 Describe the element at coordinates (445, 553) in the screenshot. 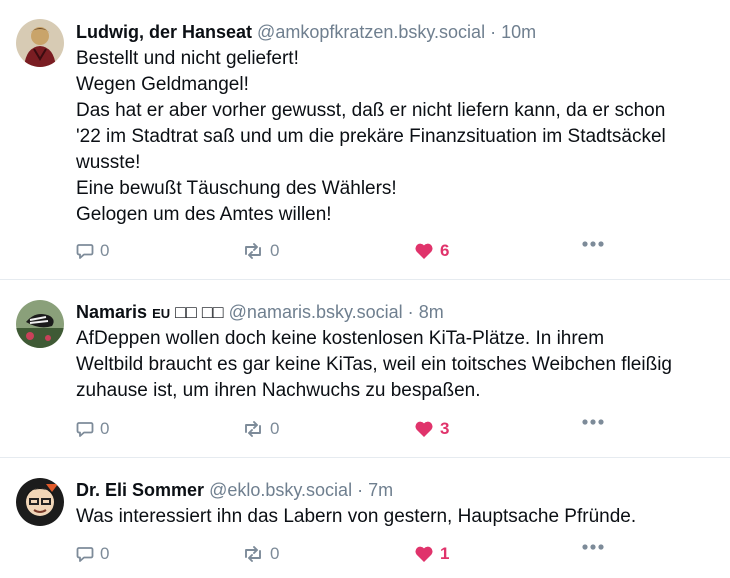

I see `like-count: 1` at that location.